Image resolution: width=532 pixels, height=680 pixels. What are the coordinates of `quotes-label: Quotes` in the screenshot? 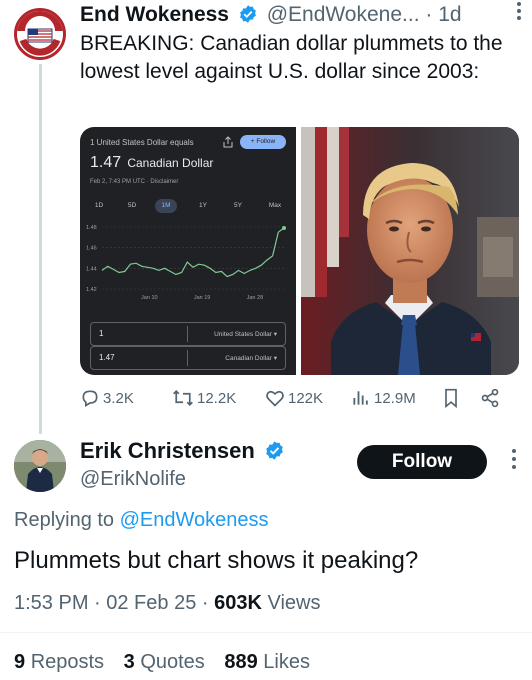 It's located at (172, 662).